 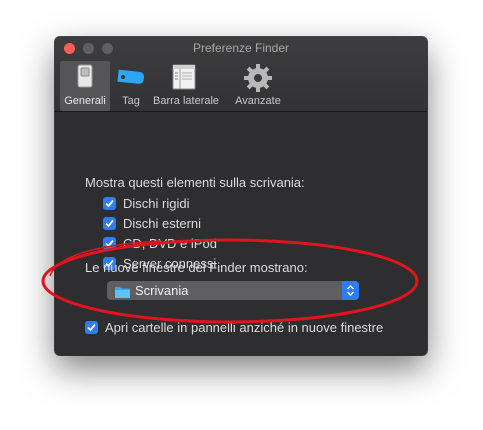 What do you see at coordinates (162, 290) in the screenshot?
I see `new-window-target-value: Scrivania` at bounding box center [162, 290].